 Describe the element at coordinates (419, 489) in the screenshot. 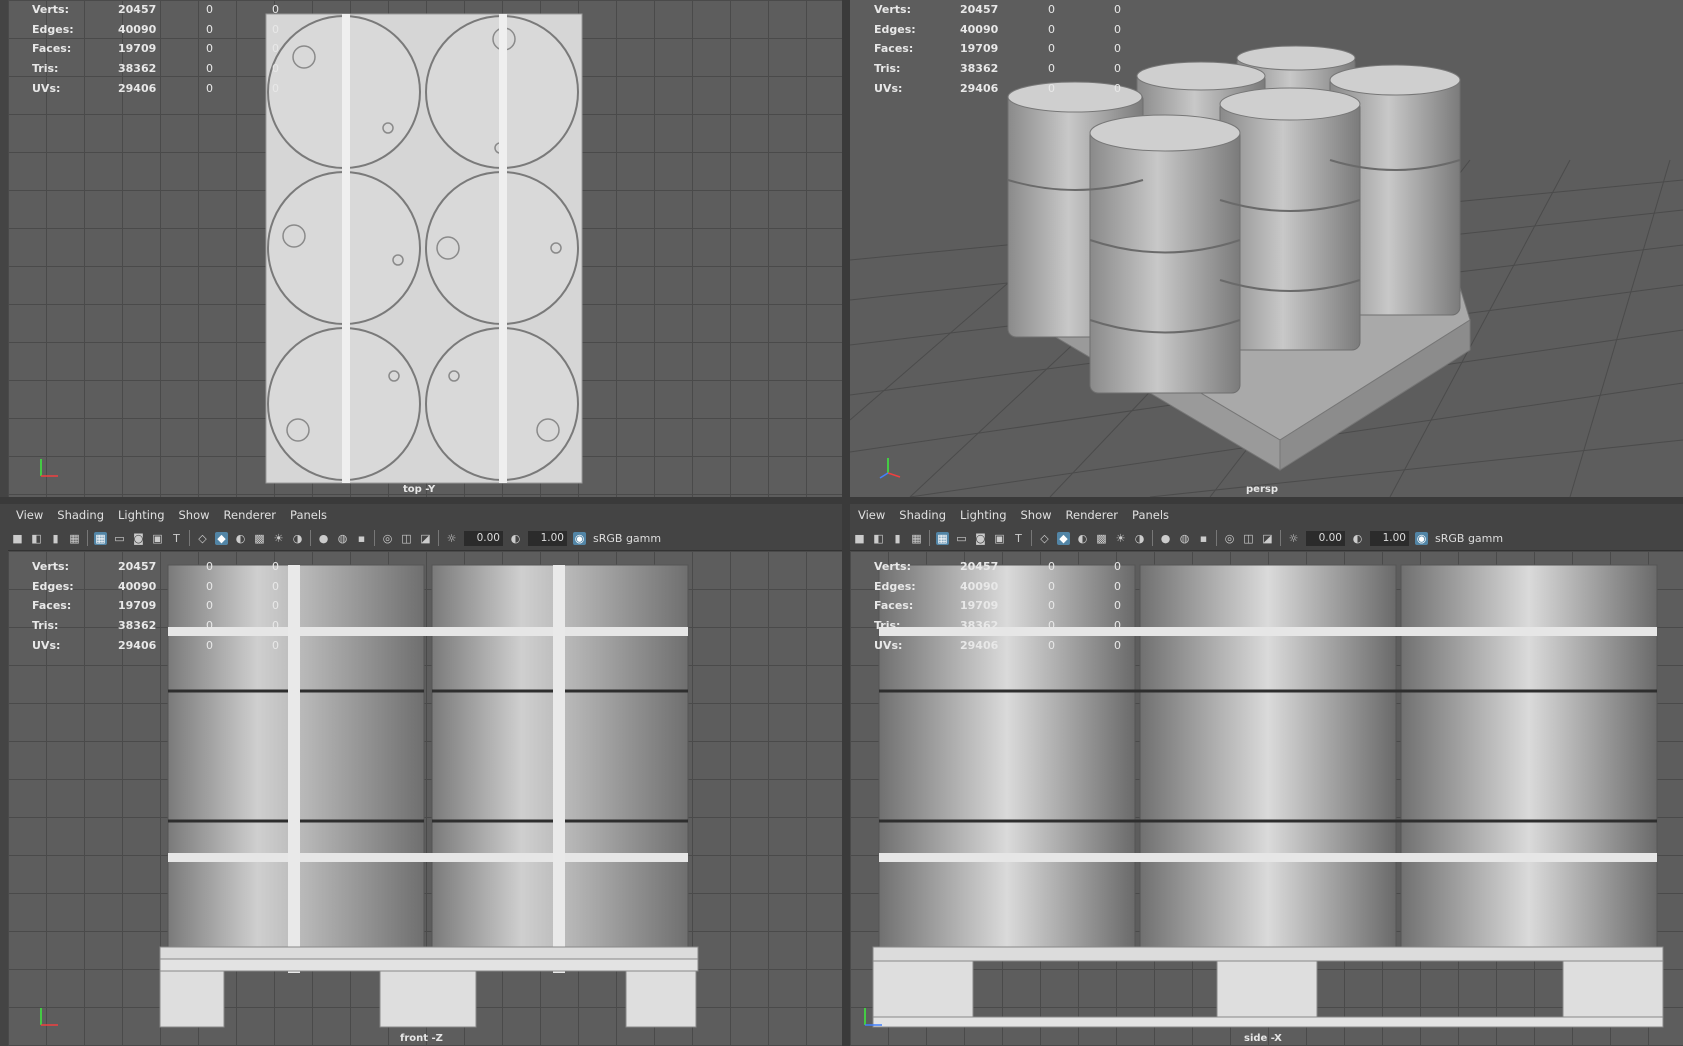

I see `camera-label: top -Y` at that location.